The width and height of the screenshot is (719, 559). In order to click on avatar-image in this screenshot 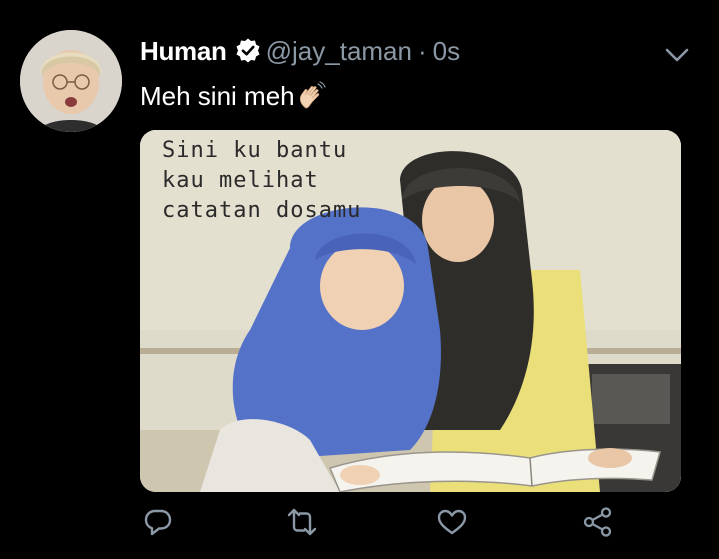, I will do `click(71, 81)`.